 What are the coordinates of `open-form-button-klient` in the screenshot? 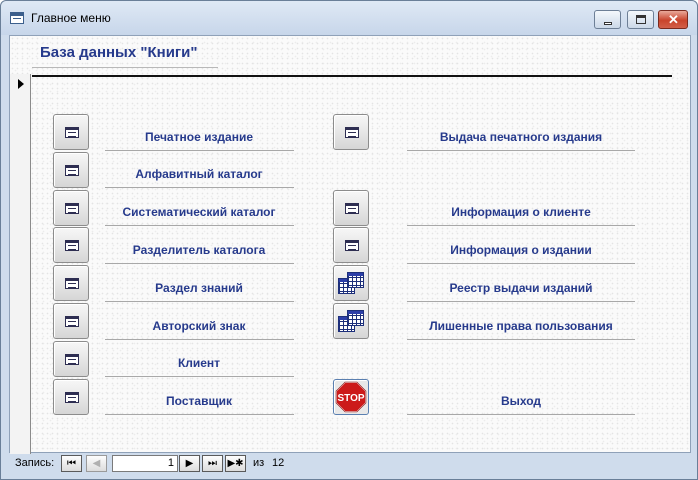 It's located at (71, 359).